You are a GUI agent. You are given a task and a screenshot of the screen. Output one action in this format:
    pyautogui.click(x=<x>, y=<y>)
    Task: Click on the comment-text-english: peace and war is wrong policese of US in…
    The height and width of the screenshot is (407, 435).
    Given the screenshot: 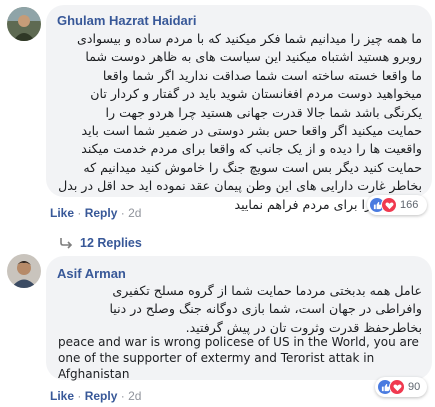 What is the action you would take?
    pyautogui.click(x=243, y=358)
    